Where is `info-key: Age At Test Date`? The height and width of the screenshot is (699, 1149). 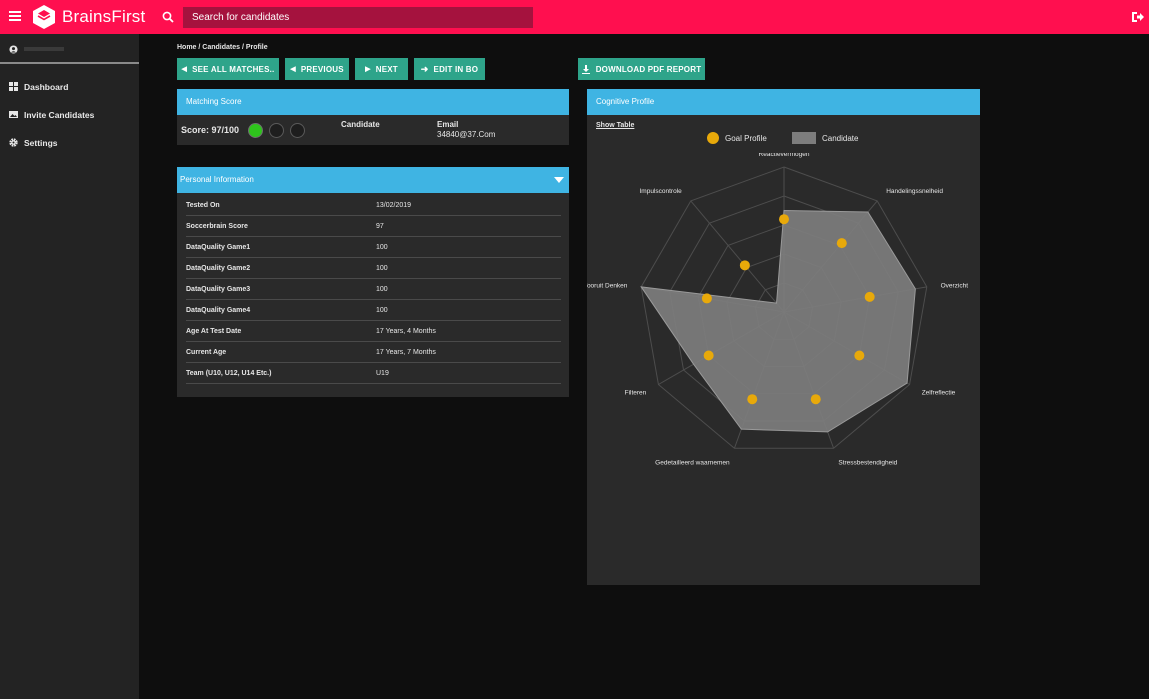 info-key: Age At Test Date is located at coordinates (214, 331).